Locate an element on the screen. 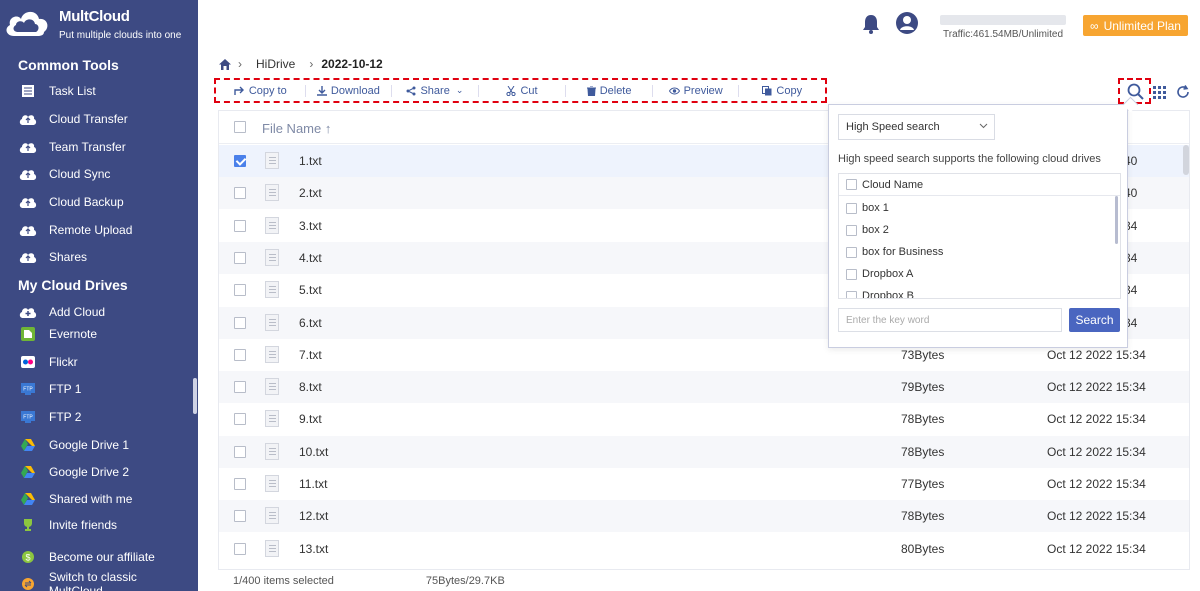  delete-button: Delete is located at coordinates (609, 90).